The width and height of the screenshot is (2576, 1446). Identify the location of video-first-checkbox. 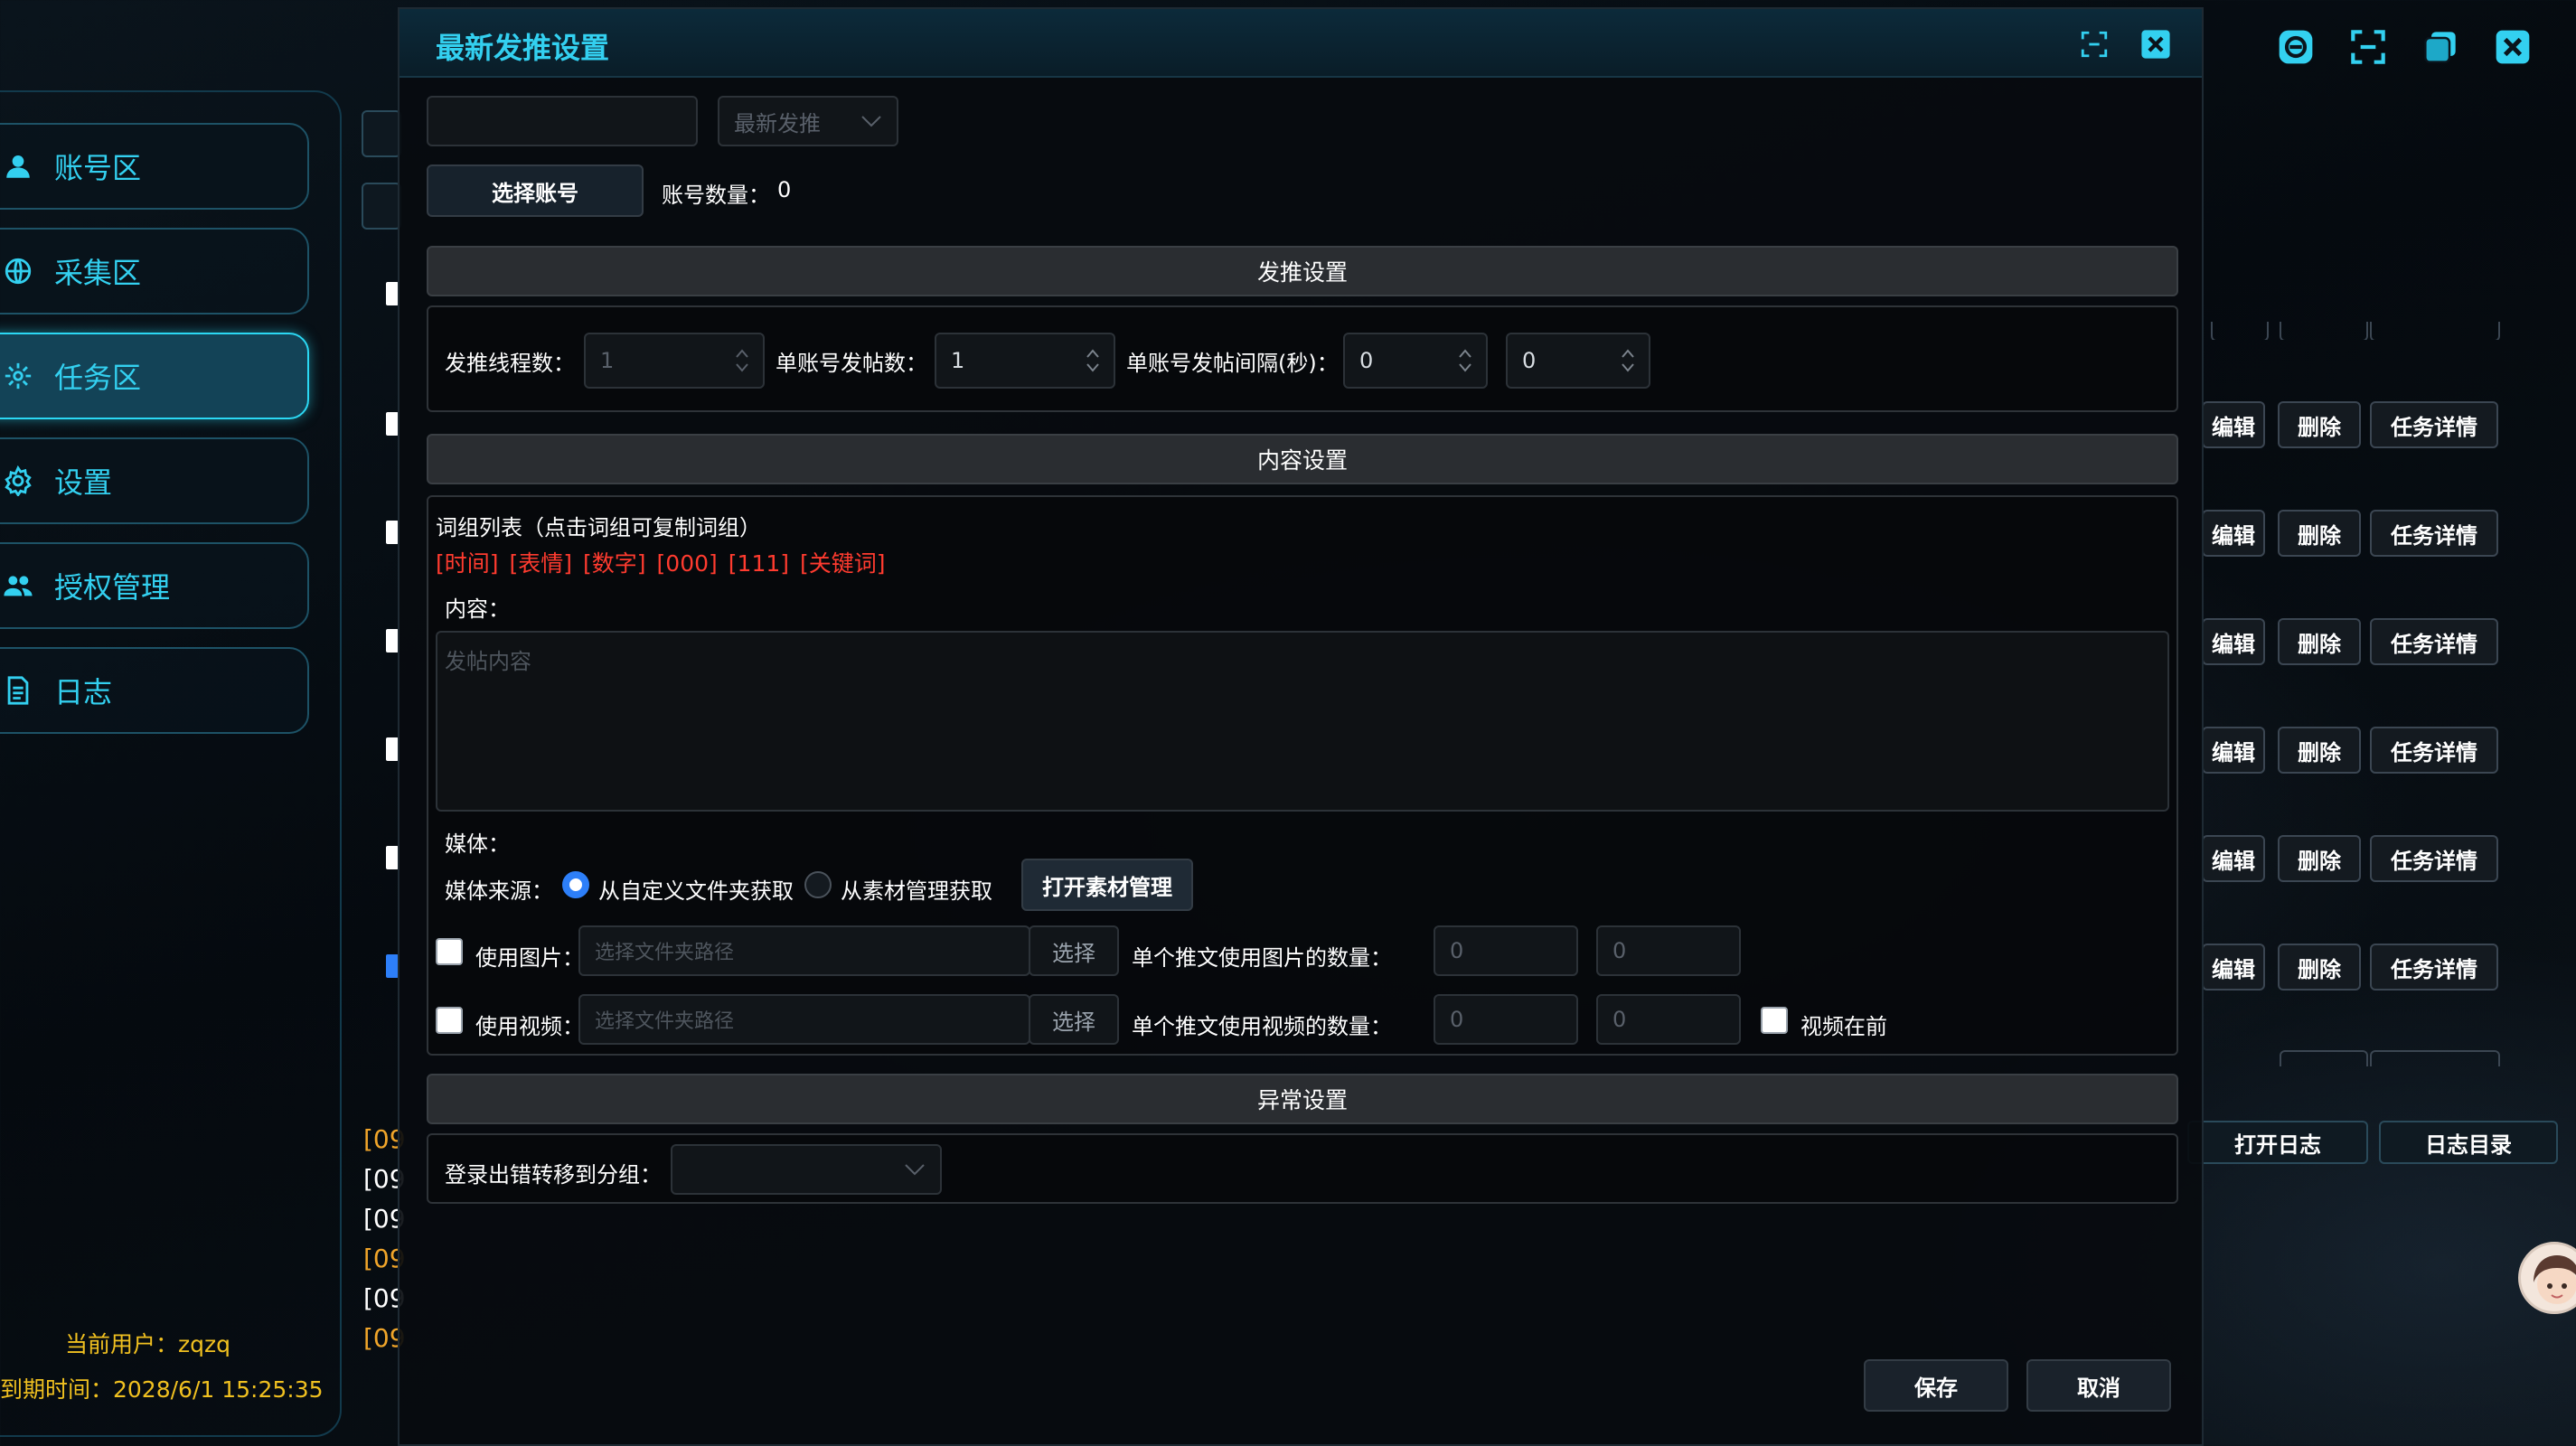
(1774, 1021).